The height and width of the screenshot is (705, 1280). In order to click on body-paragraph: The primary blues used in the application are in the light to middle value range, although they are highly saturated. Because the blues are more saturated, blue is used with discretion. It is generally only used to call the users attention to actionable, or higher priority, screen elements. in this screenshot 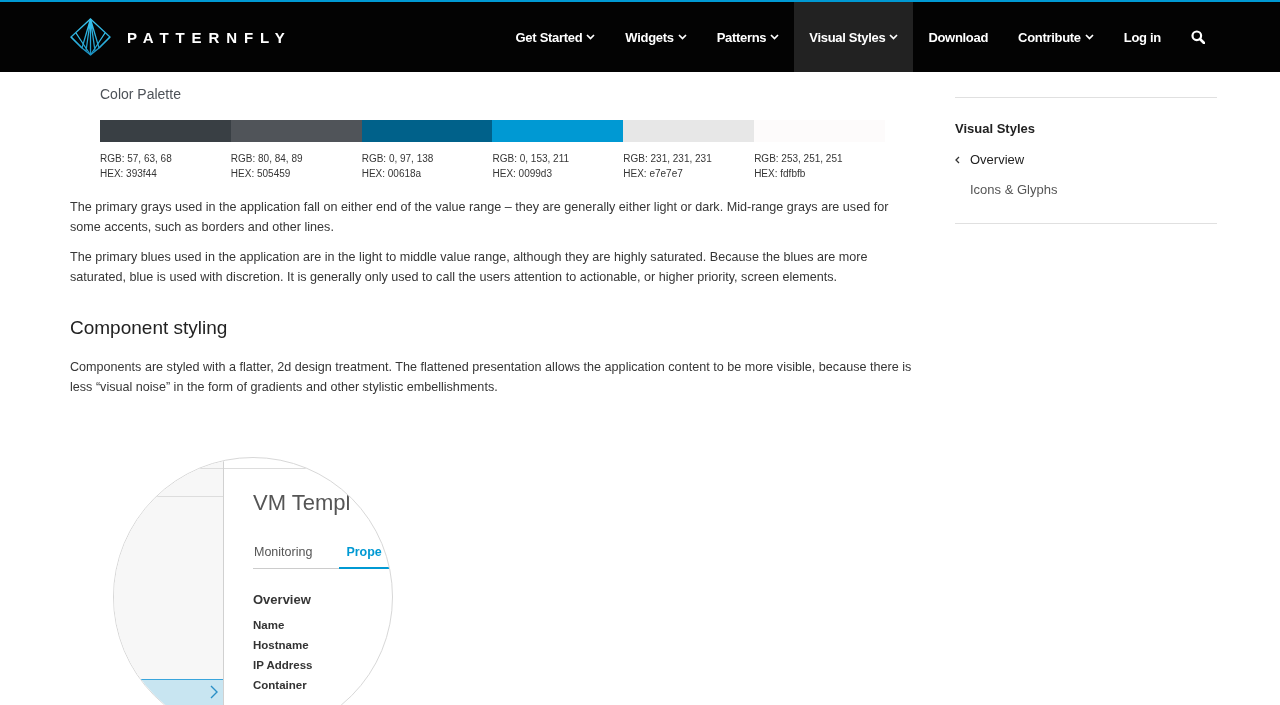, I will do `click(469, 267)`.